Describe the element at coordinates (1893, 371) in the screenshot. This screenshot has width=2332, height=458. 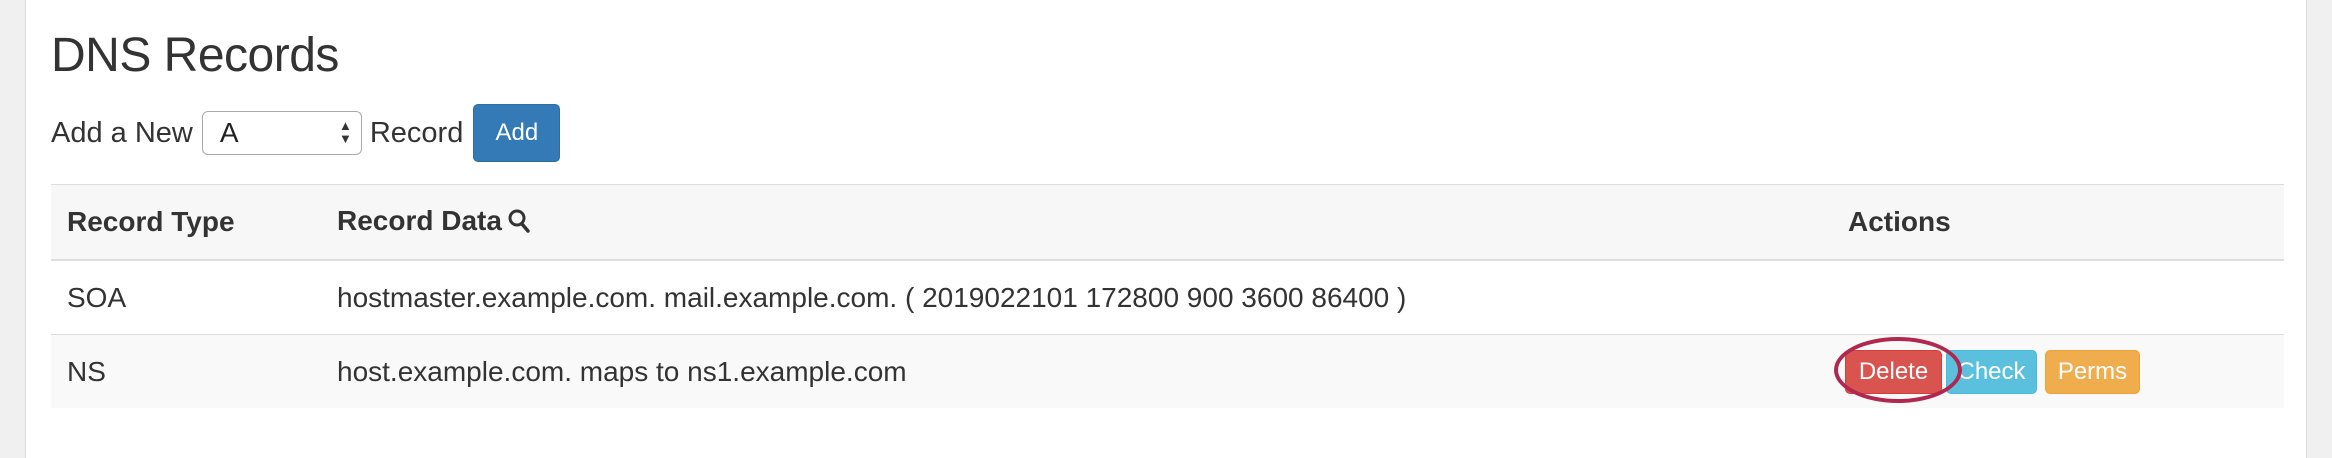
I see `delete-button: Delete` at that location.